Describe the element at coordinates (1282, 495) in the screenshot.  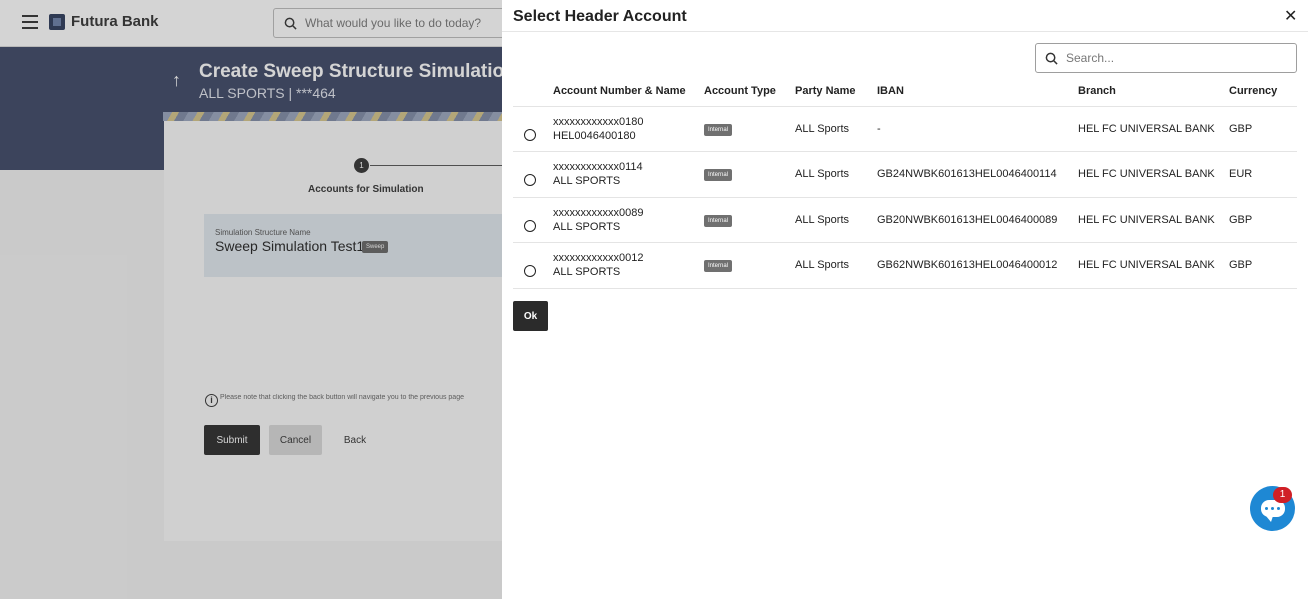
I see `chat-notification-badge: 1` at that location.